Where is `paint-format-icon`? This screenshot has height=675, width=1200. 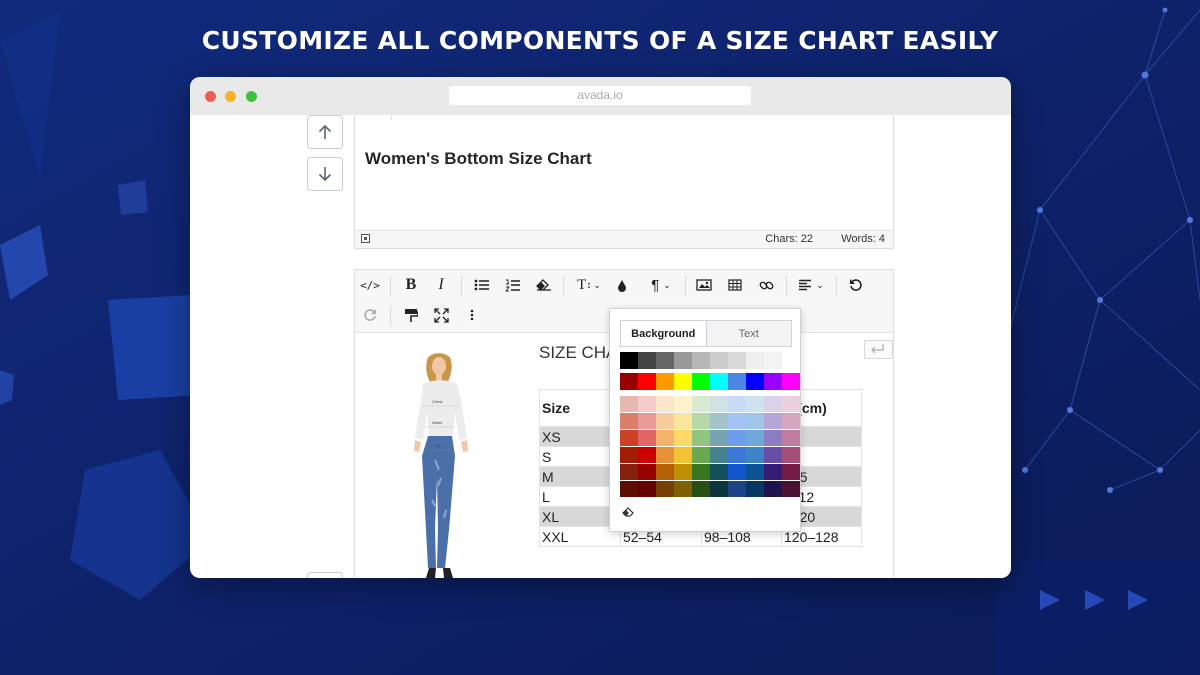
paint-format-icon is located at coordinates (411, 315).